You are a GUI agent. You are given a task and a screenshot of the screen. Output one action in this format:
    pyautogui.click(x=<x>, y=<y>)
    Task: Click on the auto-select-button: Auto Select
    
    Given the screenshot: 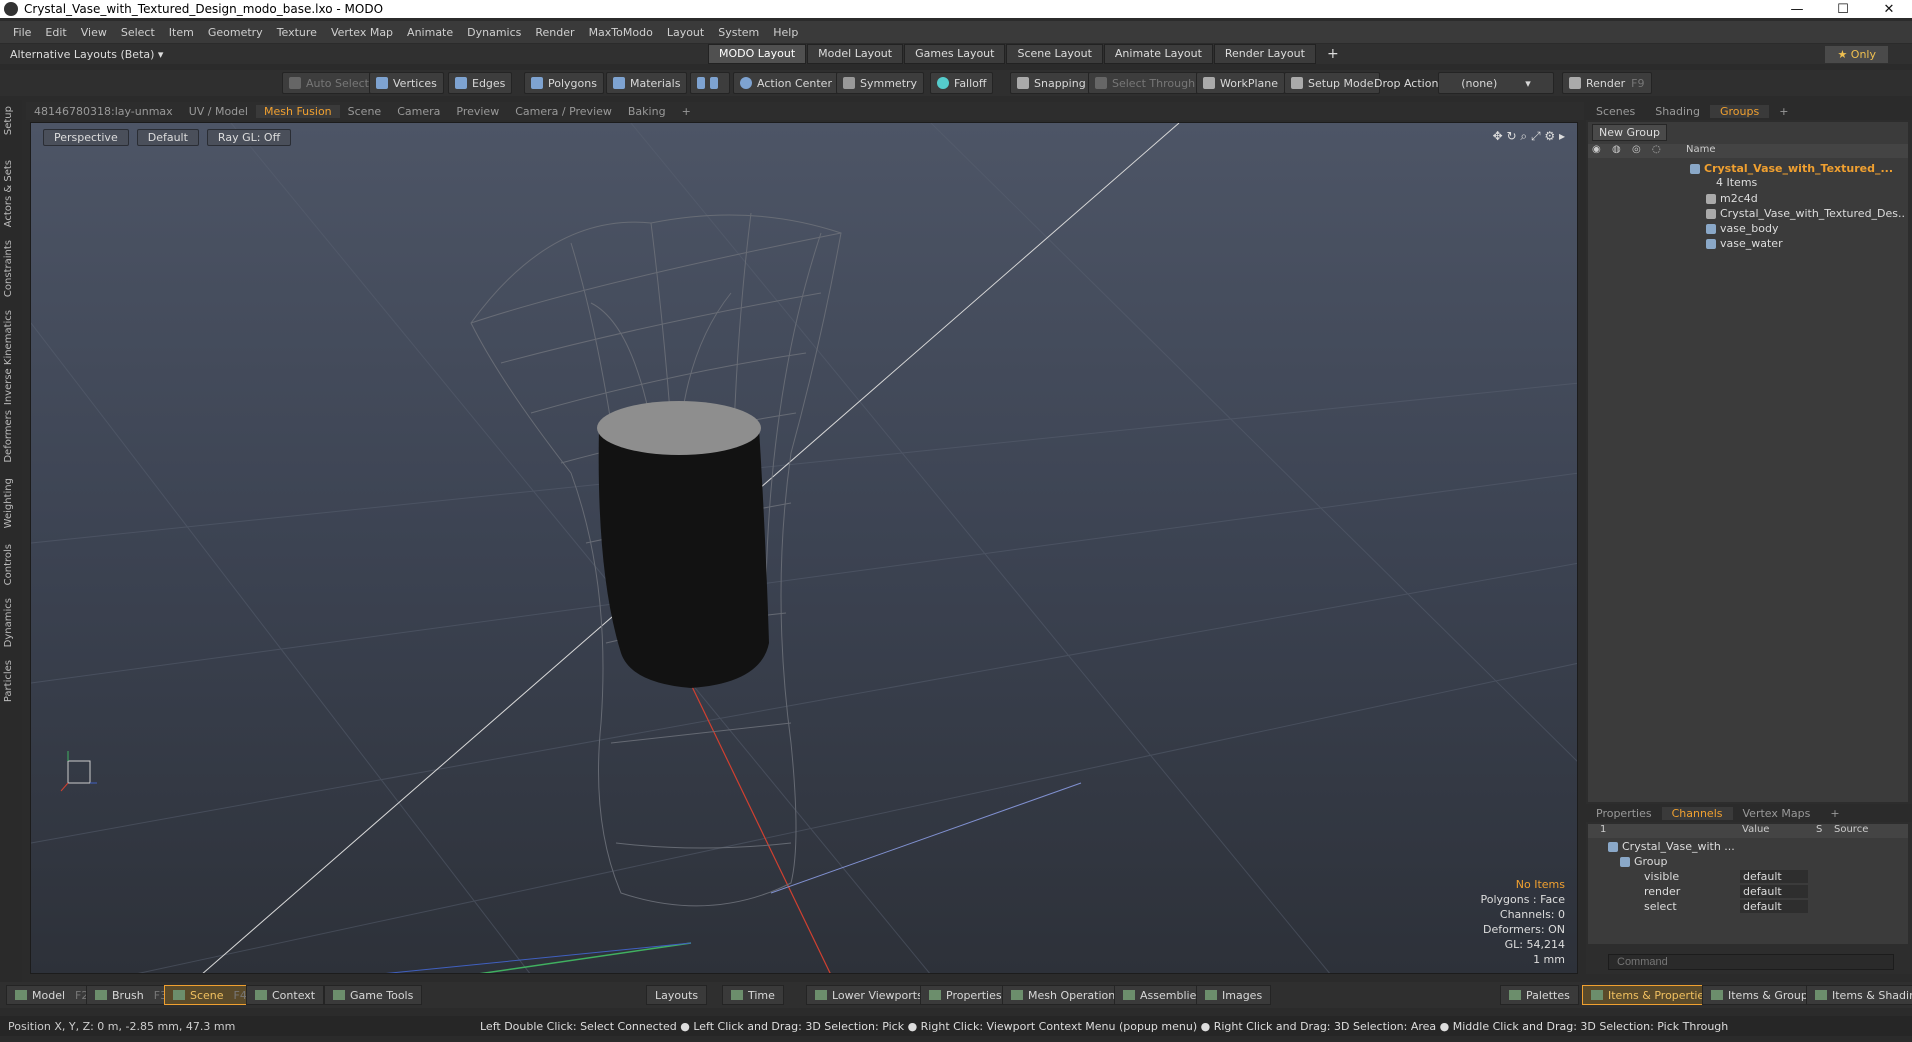 What is the action you would take?
    pyautogui.click(x=329, y=83)
    